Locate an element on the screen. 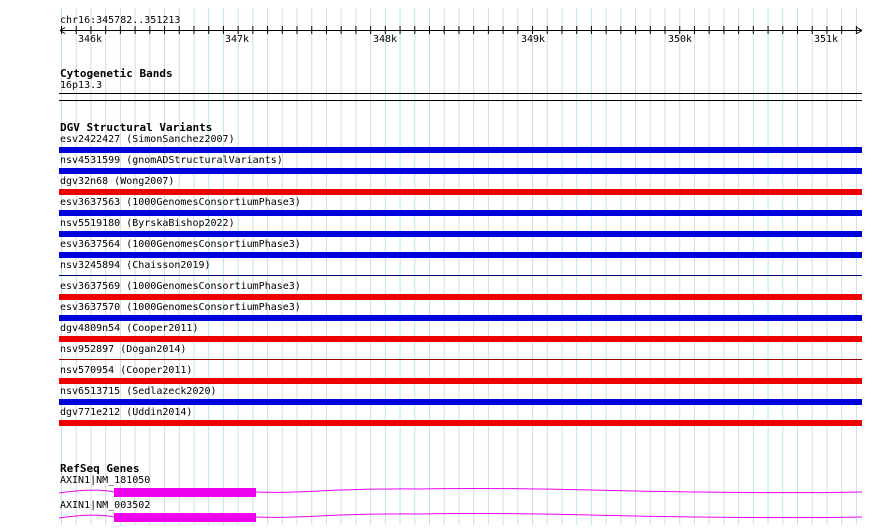 Image resolution: width=890 pixels, height=529 pixels. variant-label: esv3637563 (1000GenomesConsortiumPhase3) is located at coordinates (180, 203).